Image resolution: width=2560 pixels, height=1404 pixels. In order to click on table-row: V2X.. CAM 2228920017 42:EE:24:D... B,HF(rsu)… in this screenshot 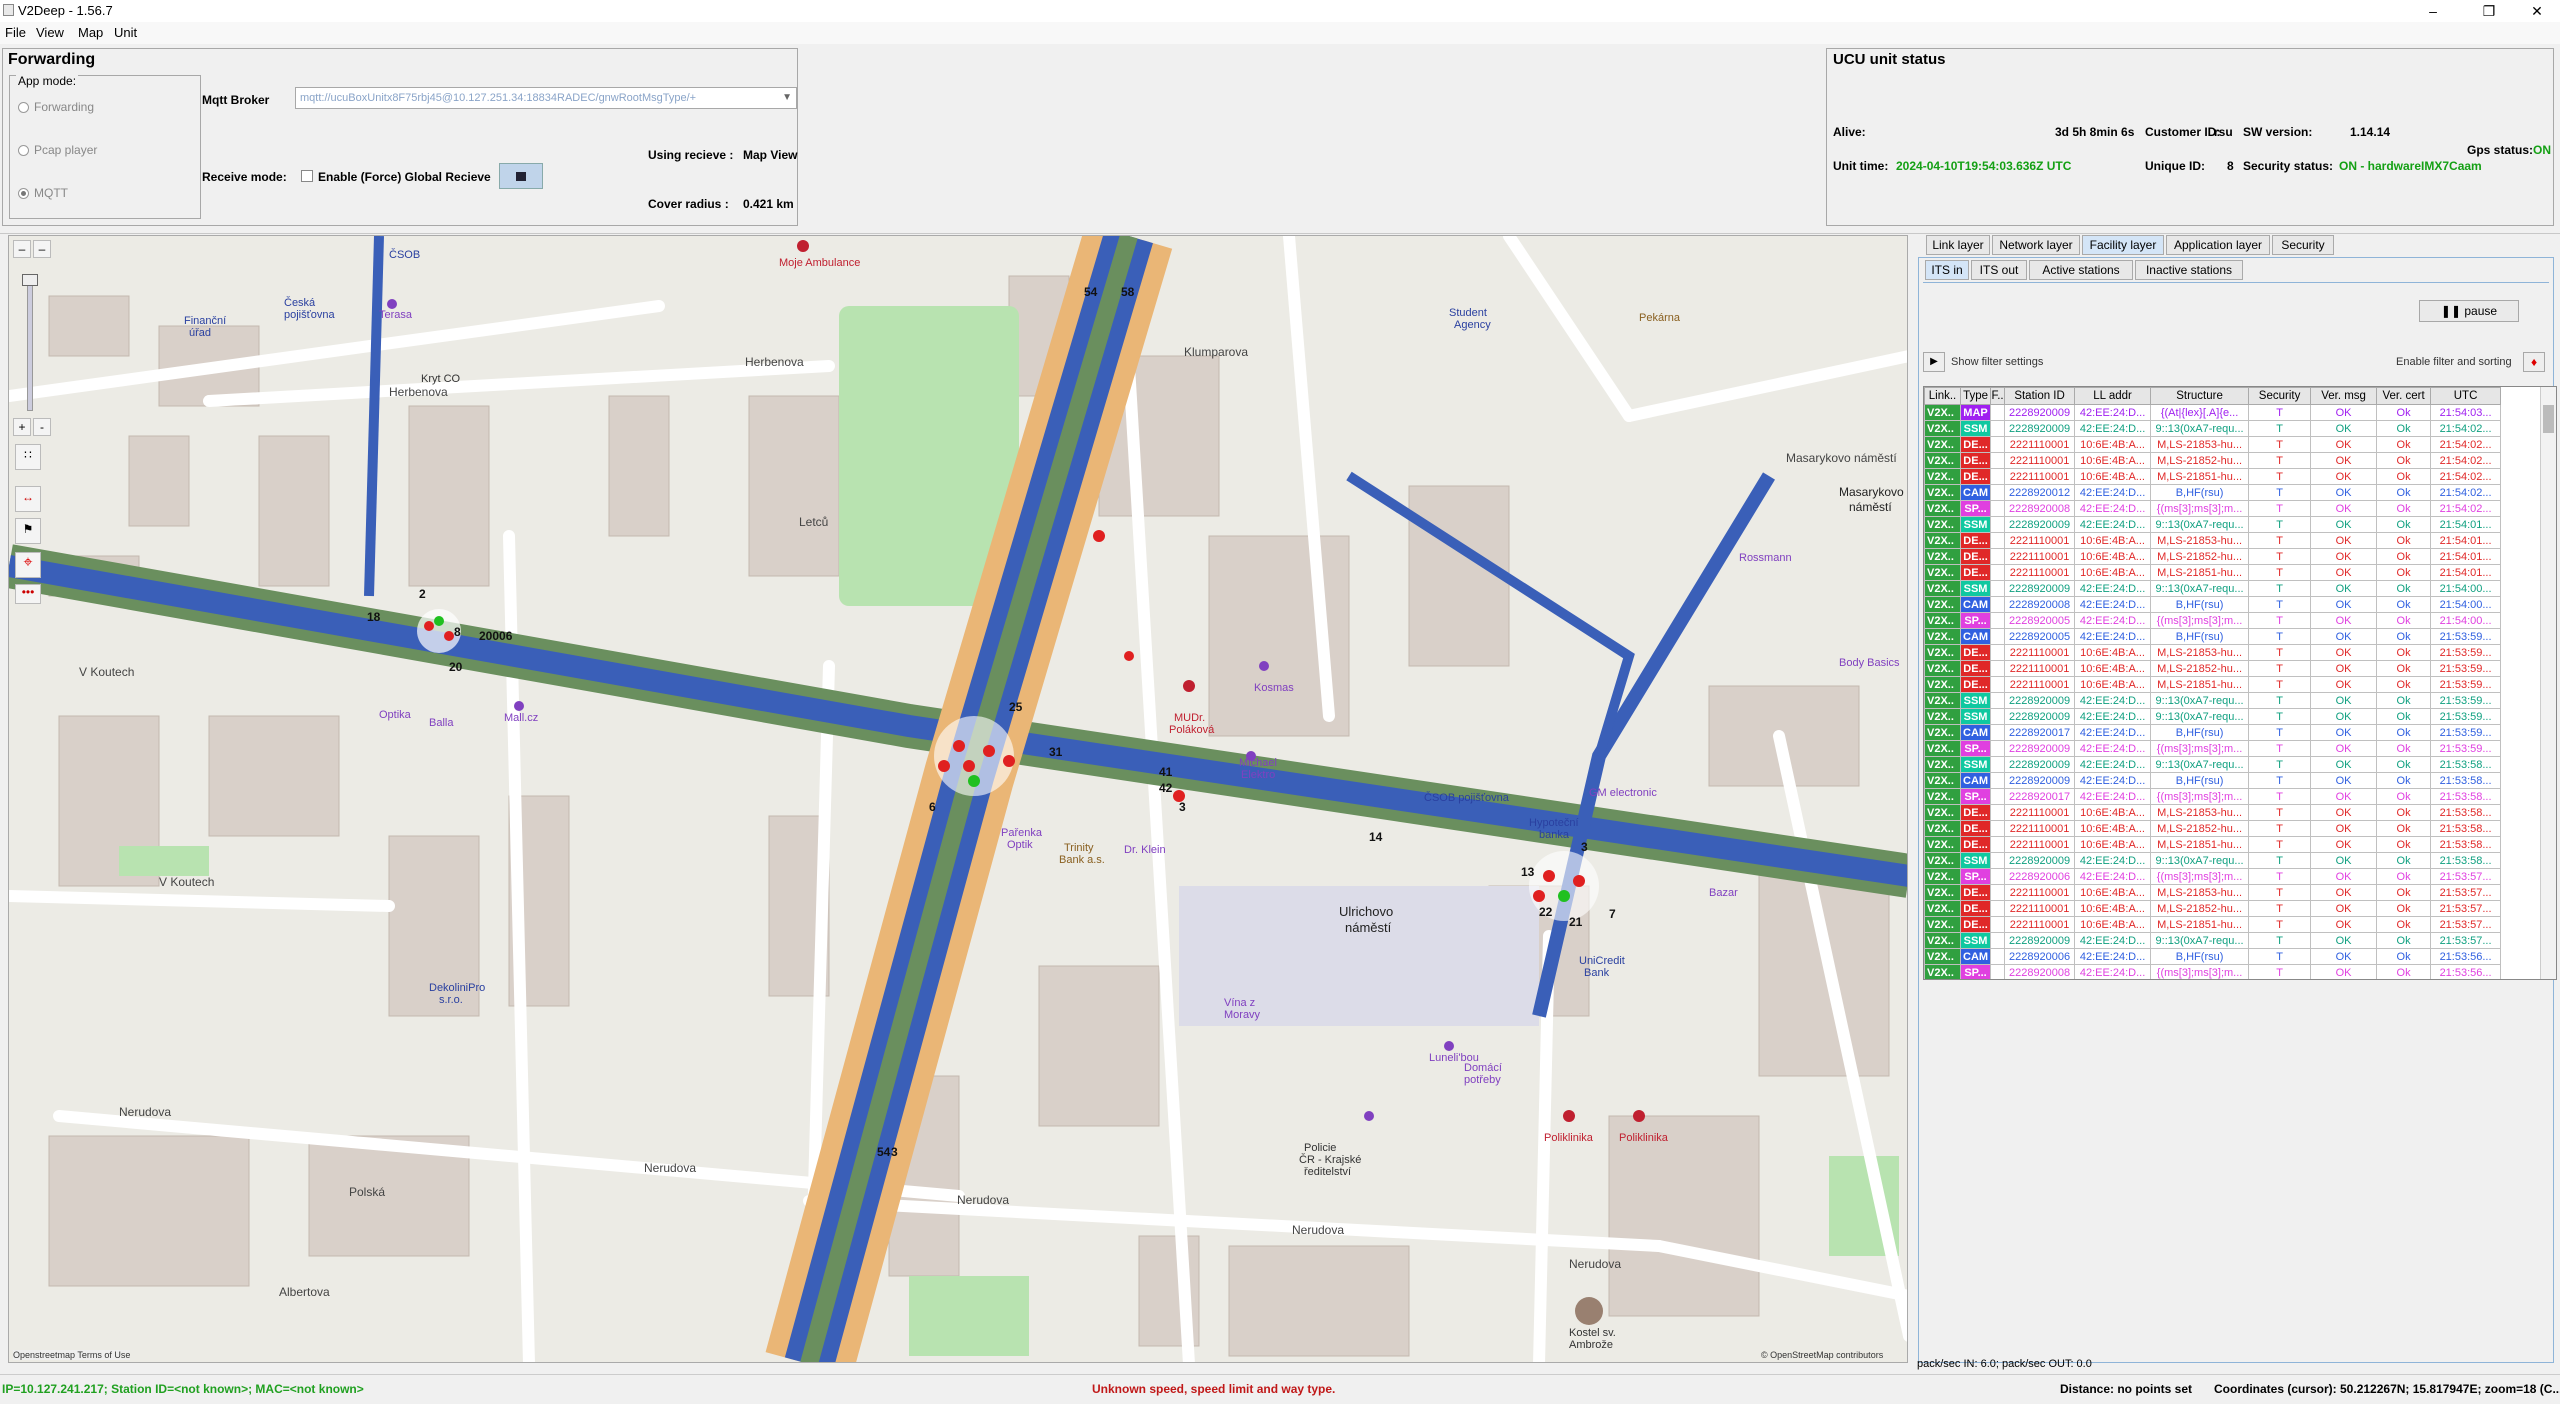, I will do `click(2213, 732)`.